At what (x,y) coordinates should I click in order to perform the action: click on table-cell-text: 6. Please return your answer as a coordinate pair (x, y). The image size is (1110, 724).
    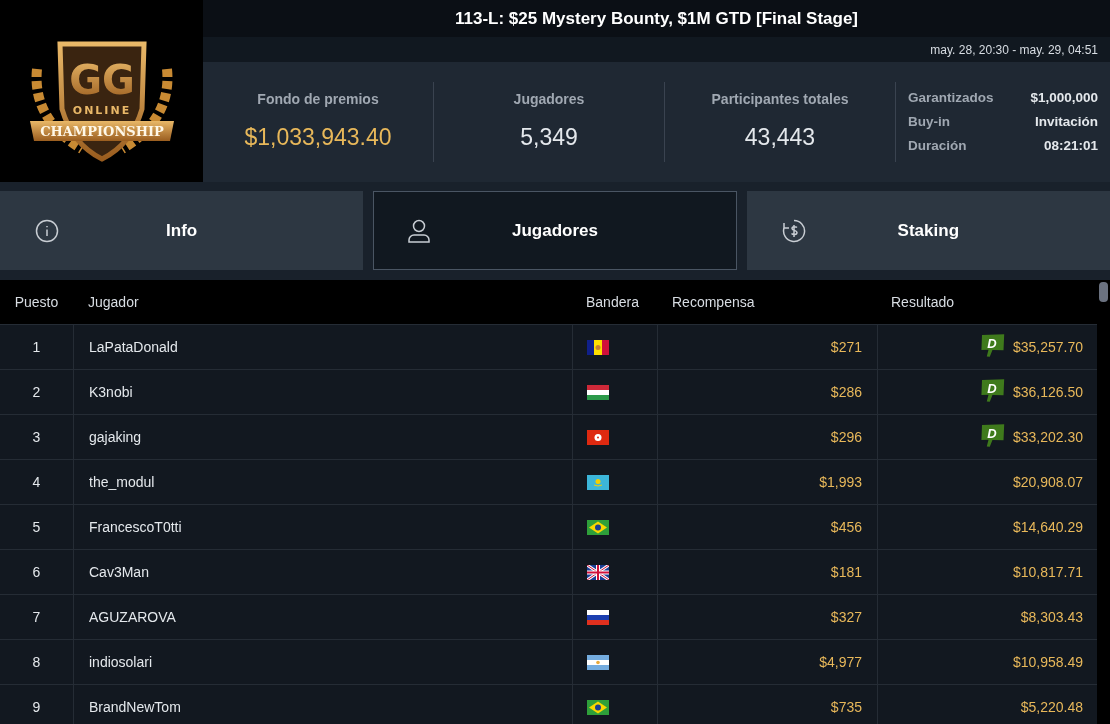
    Looking at the image, I should click on (36, 572).